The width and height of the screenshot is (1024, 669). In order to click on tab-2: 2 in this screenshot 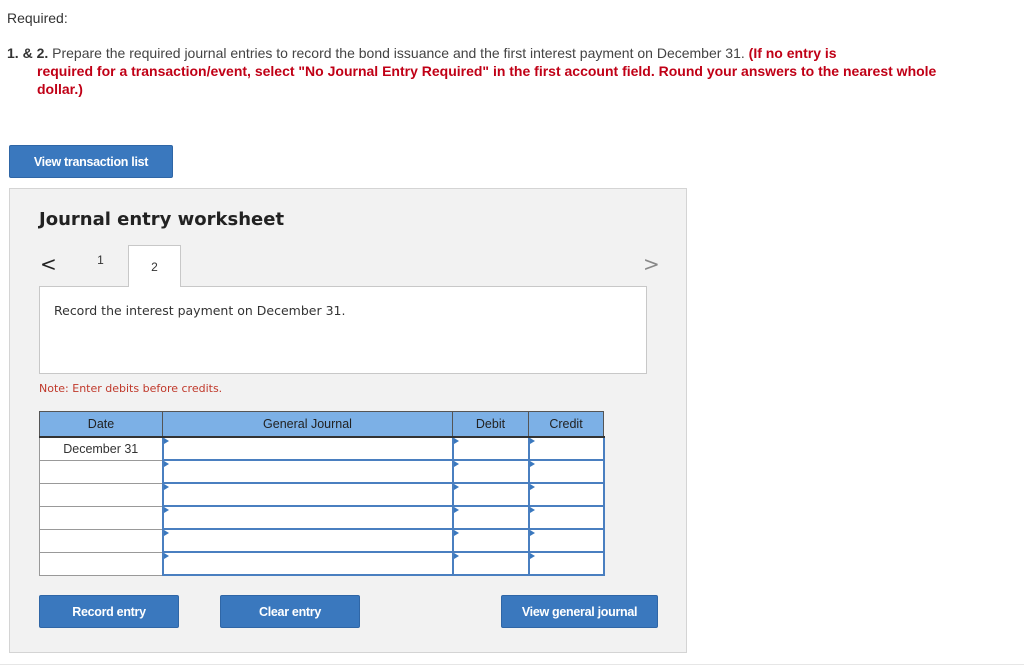, I will do `click(154, 266)`.